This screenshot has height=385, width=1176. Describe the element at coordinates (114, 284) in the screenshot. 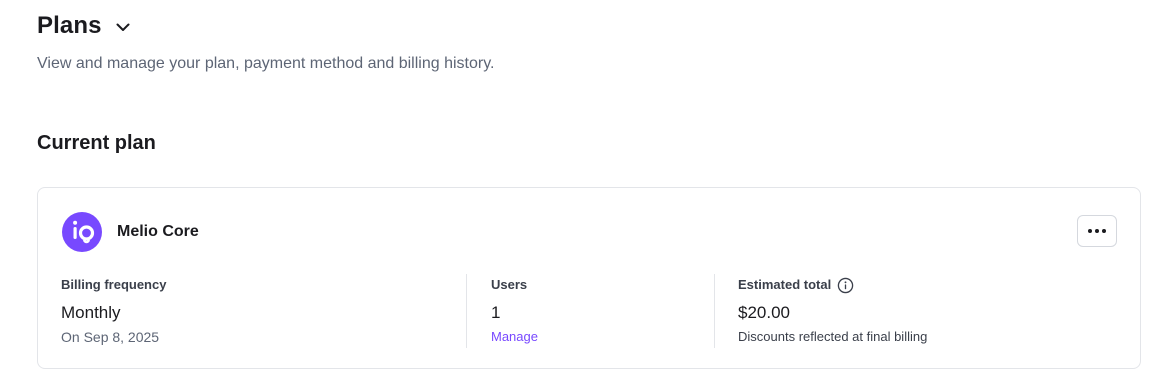

I see `billing-frequency-label: Billing frequency` at that location.